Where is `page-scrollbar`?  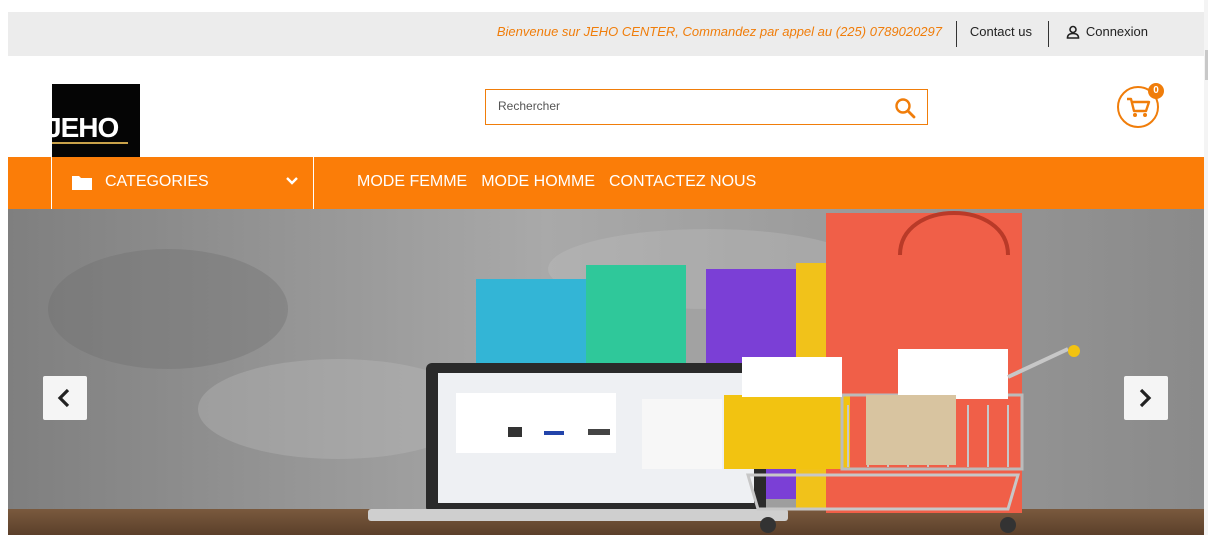 page-scrollbar is located at coordinates (1206, 267).